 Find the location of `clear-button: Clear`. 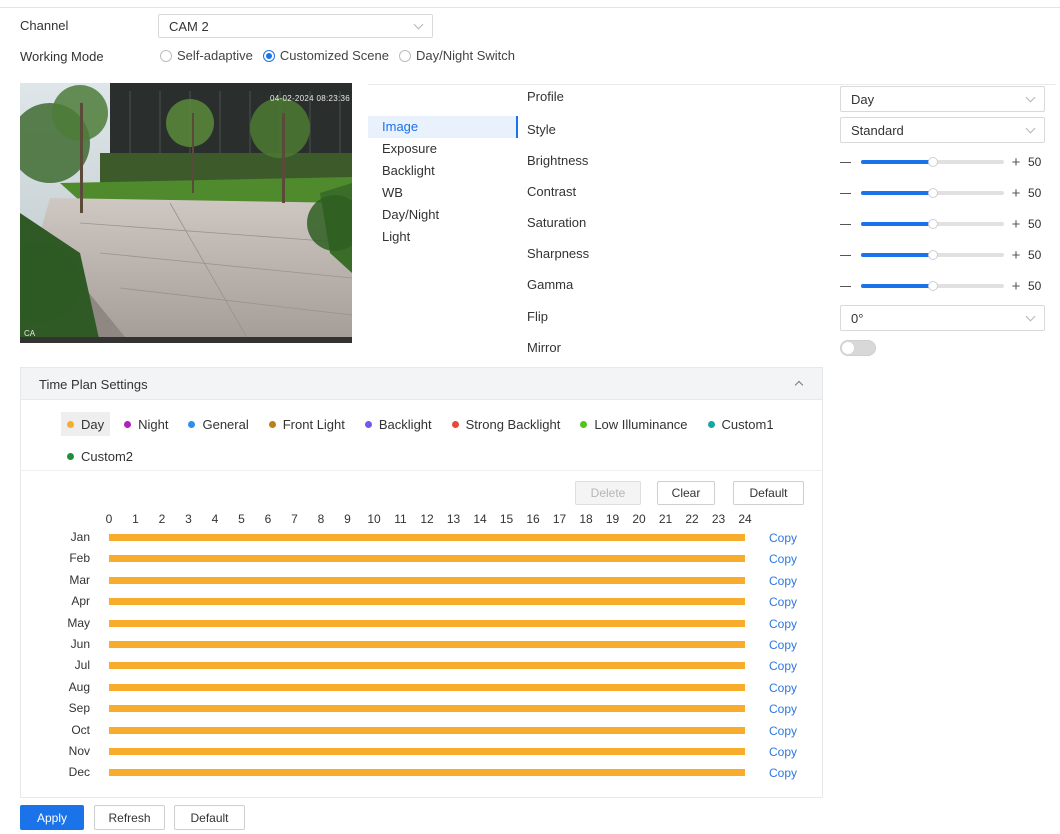

clear-button: Clear is located at coordinates (686, 493).